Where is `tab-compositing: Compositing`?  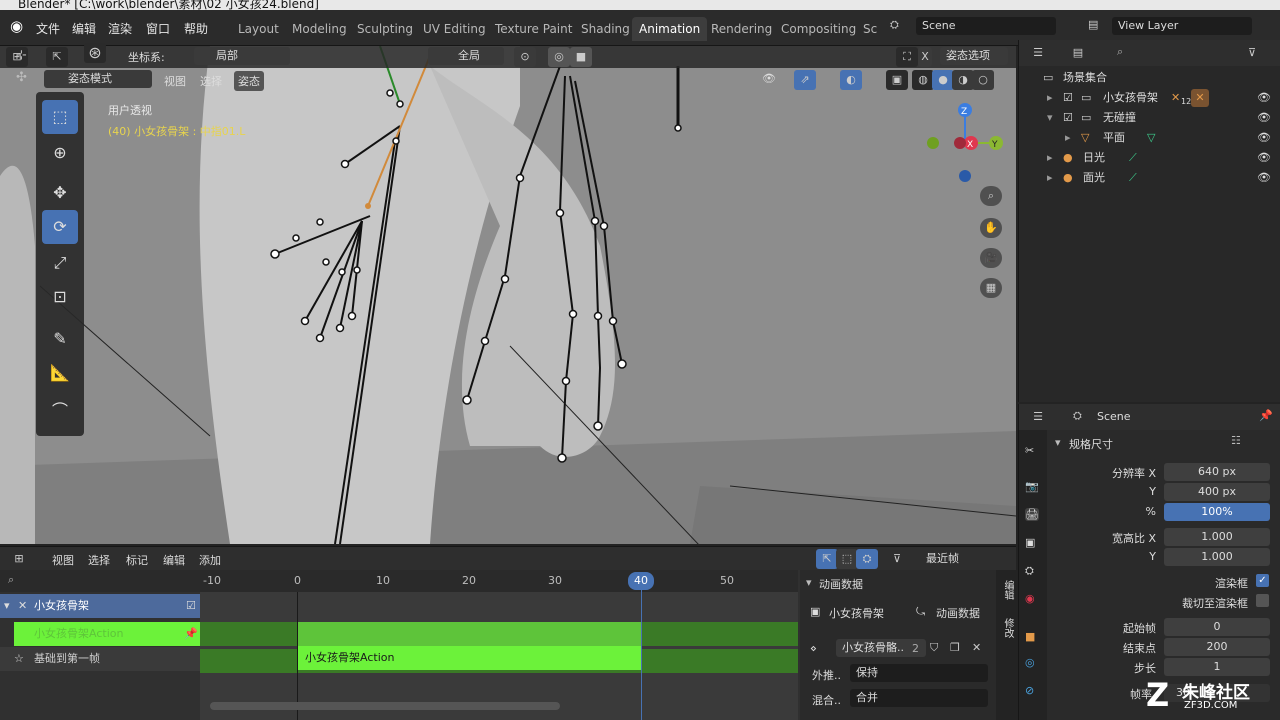 tab-compositing: Compositing is located at coordinates (818, 29).